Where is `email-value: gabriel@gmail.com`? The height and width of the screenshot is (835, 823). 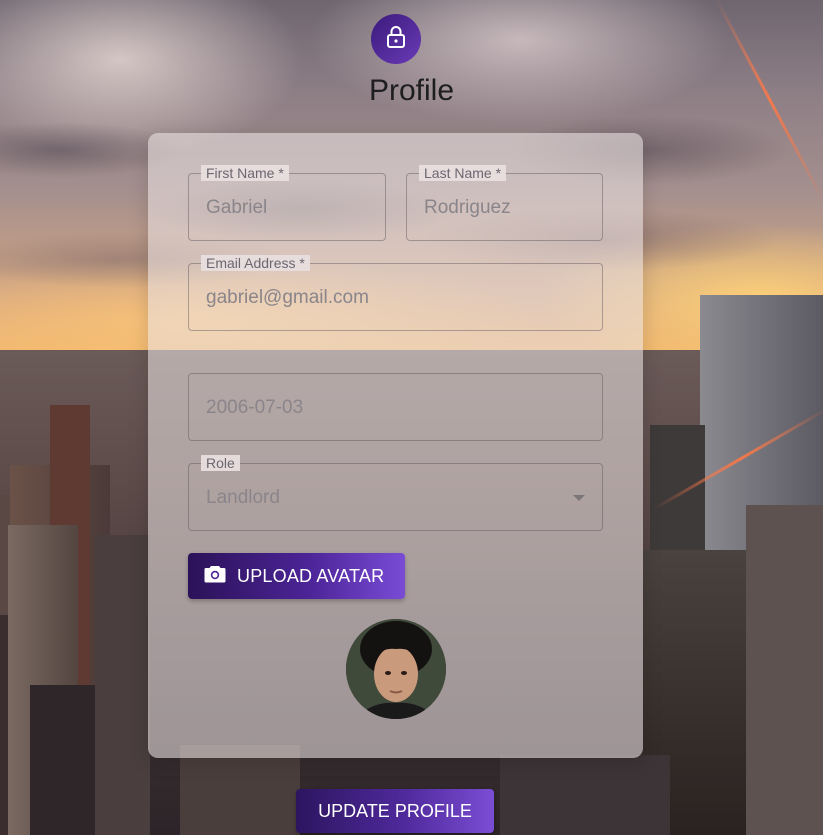
email-value: gabriel@gmail.com is located at coordinates (287, 297).